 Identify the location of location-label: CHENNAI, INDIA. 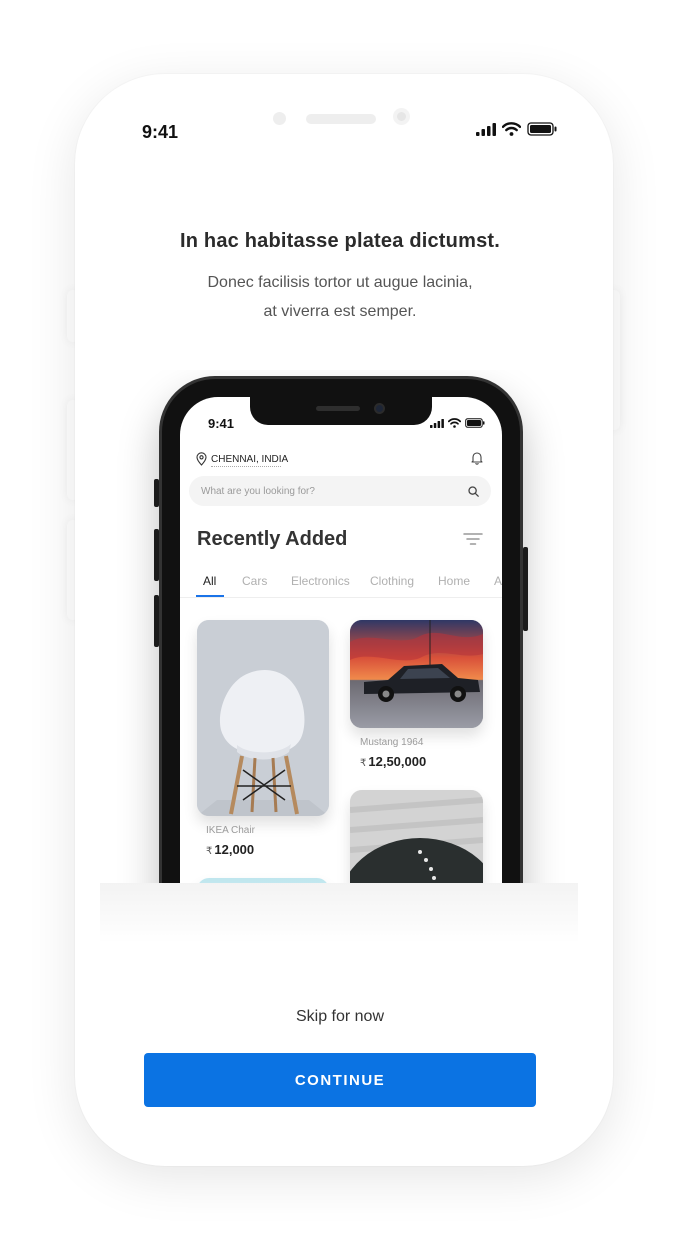
(250, 459).